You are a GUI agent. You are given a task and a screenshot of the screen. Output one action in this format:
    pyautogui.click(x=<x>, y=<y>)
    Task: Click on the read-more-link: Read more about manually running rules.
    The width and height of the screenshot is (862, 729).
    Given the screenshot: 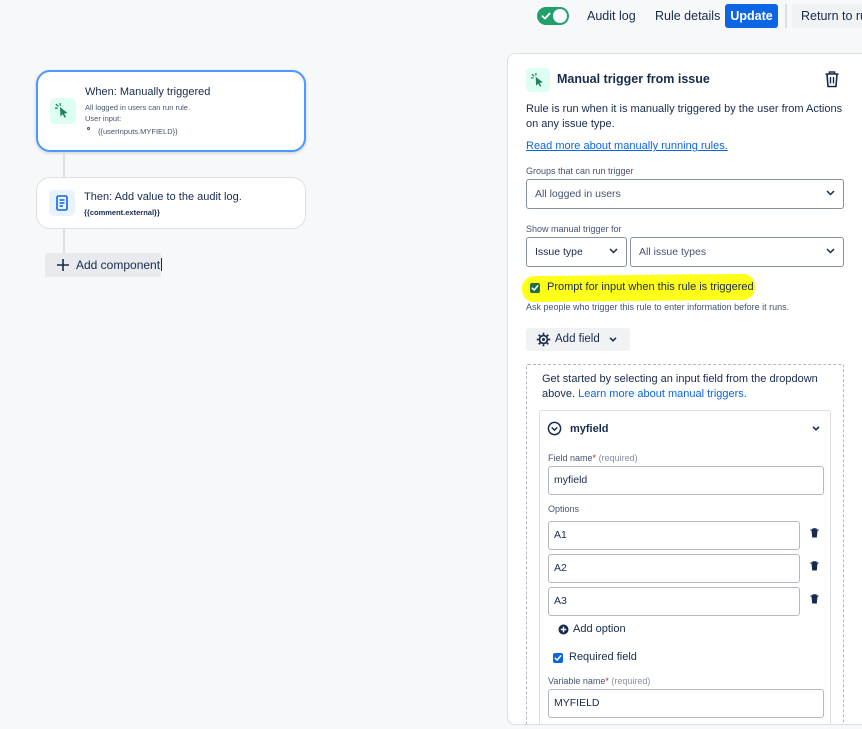 What is the action you would take?
    pyautogui.click(x=627, y=146)
    